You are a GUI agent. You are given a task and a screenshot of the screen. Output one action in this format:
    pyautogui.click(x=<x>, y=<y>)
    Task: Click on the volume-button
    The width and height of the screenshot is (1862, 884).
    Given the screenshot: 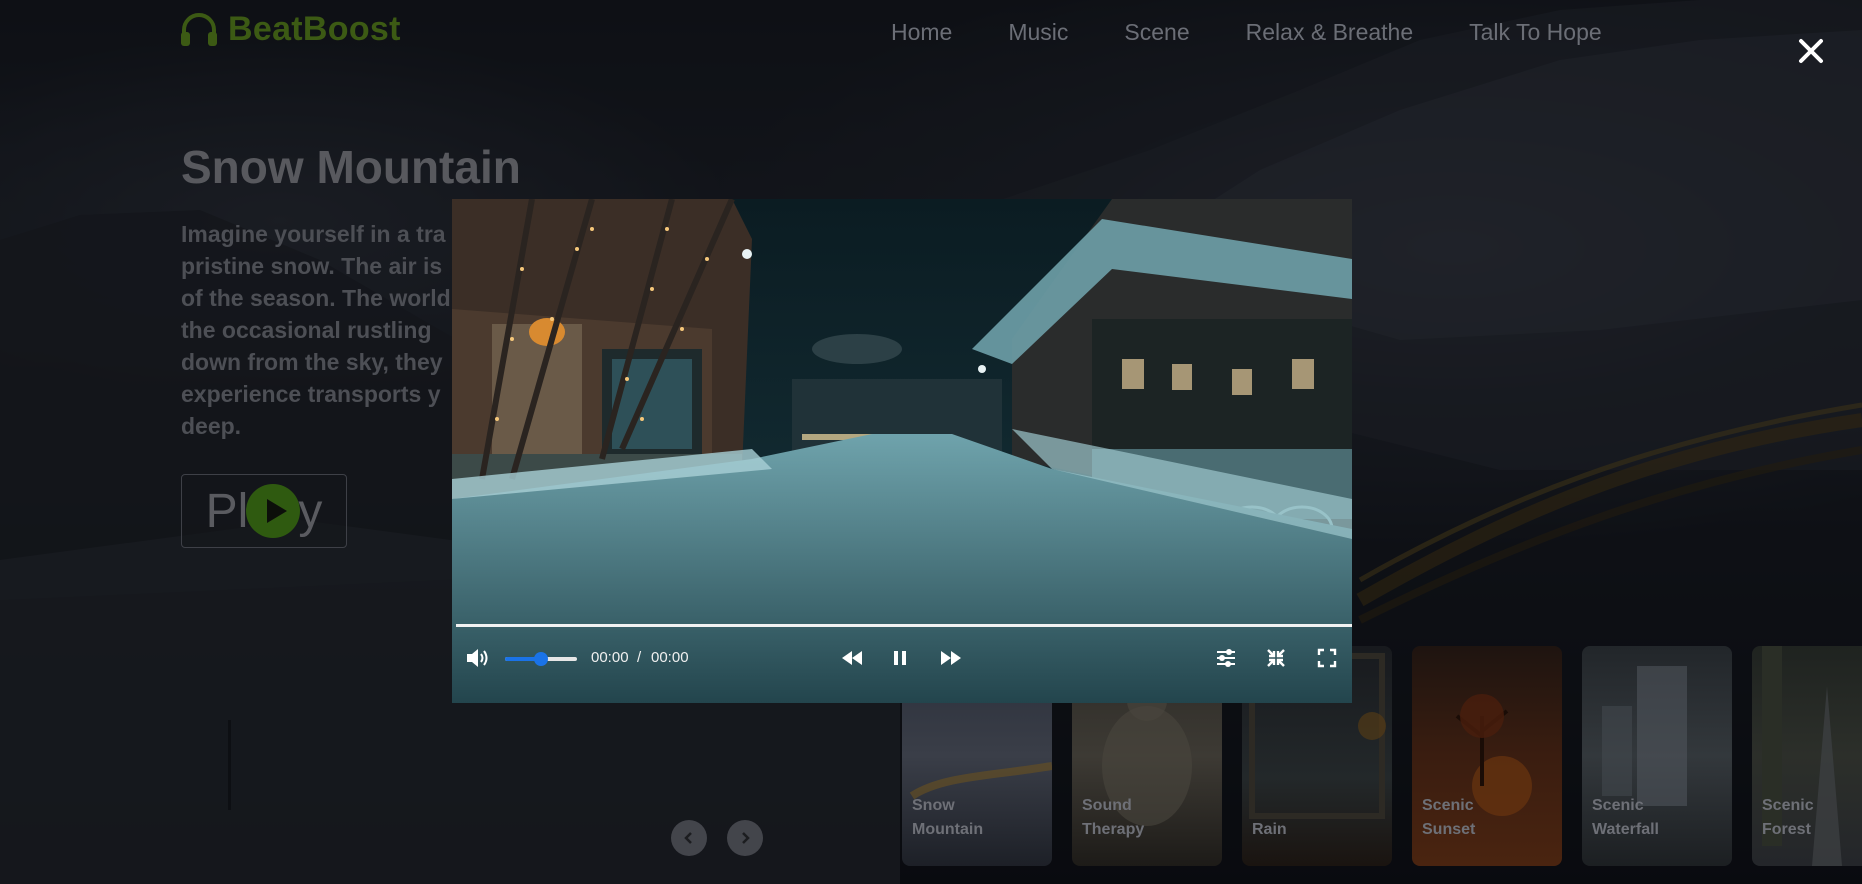 What is the action you would take?
    pyautogui.click(x=478, y=660)
    